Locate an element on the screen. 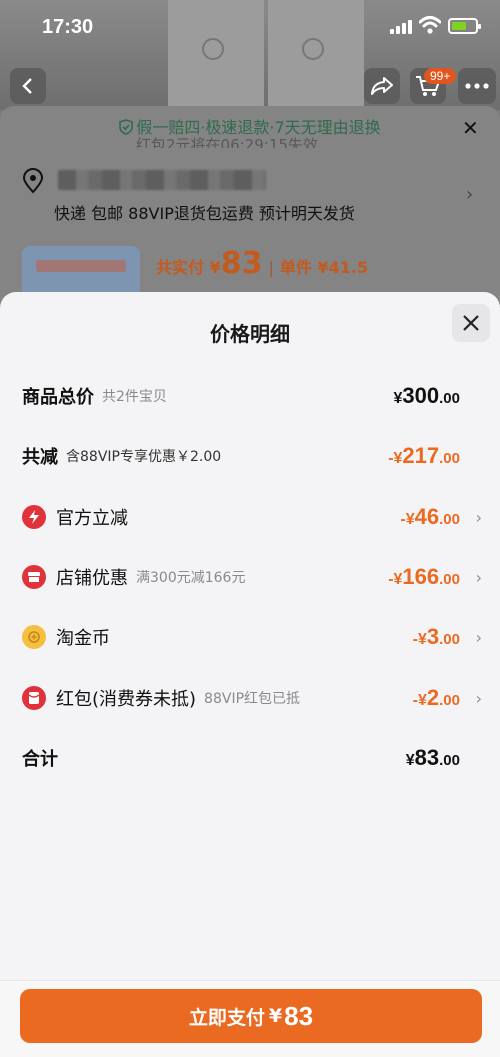 This screenshot has height=1057, width=500. row-label: 淘金币 is located at coordinates (83, 638).